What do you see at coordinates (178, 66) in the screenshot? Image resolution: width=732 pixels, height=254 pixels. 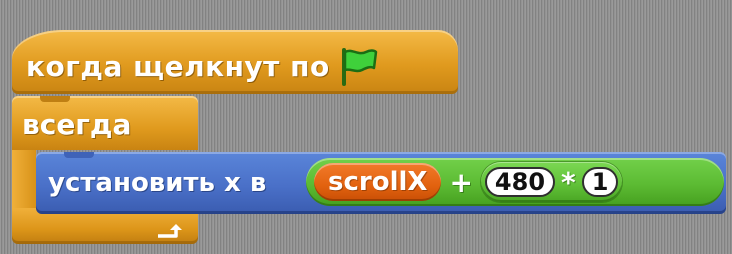 I see `hat-block-label: когда щелкнут по` at bounding box center [178, 66].